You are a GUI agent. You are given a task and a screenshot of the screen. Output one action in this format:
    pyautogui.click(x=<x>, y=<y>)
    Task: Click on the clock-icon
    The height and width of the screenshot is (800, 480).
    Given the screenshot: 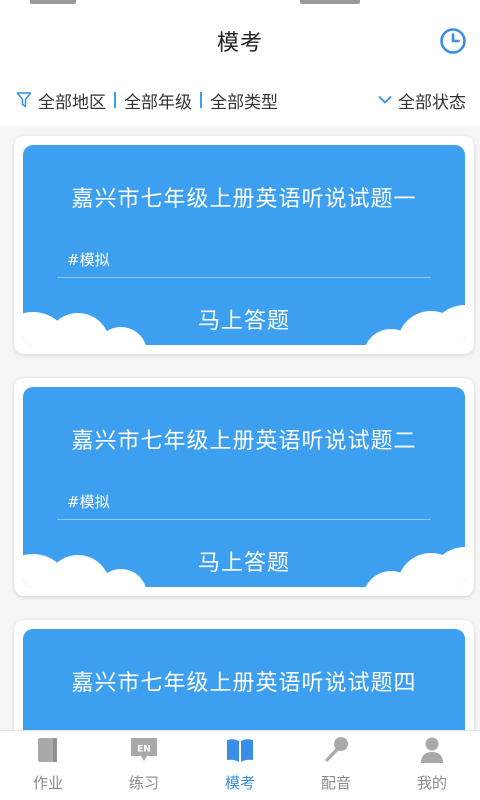 What is the action you would take?
    pyautogui.click(x=453, y=41)
    